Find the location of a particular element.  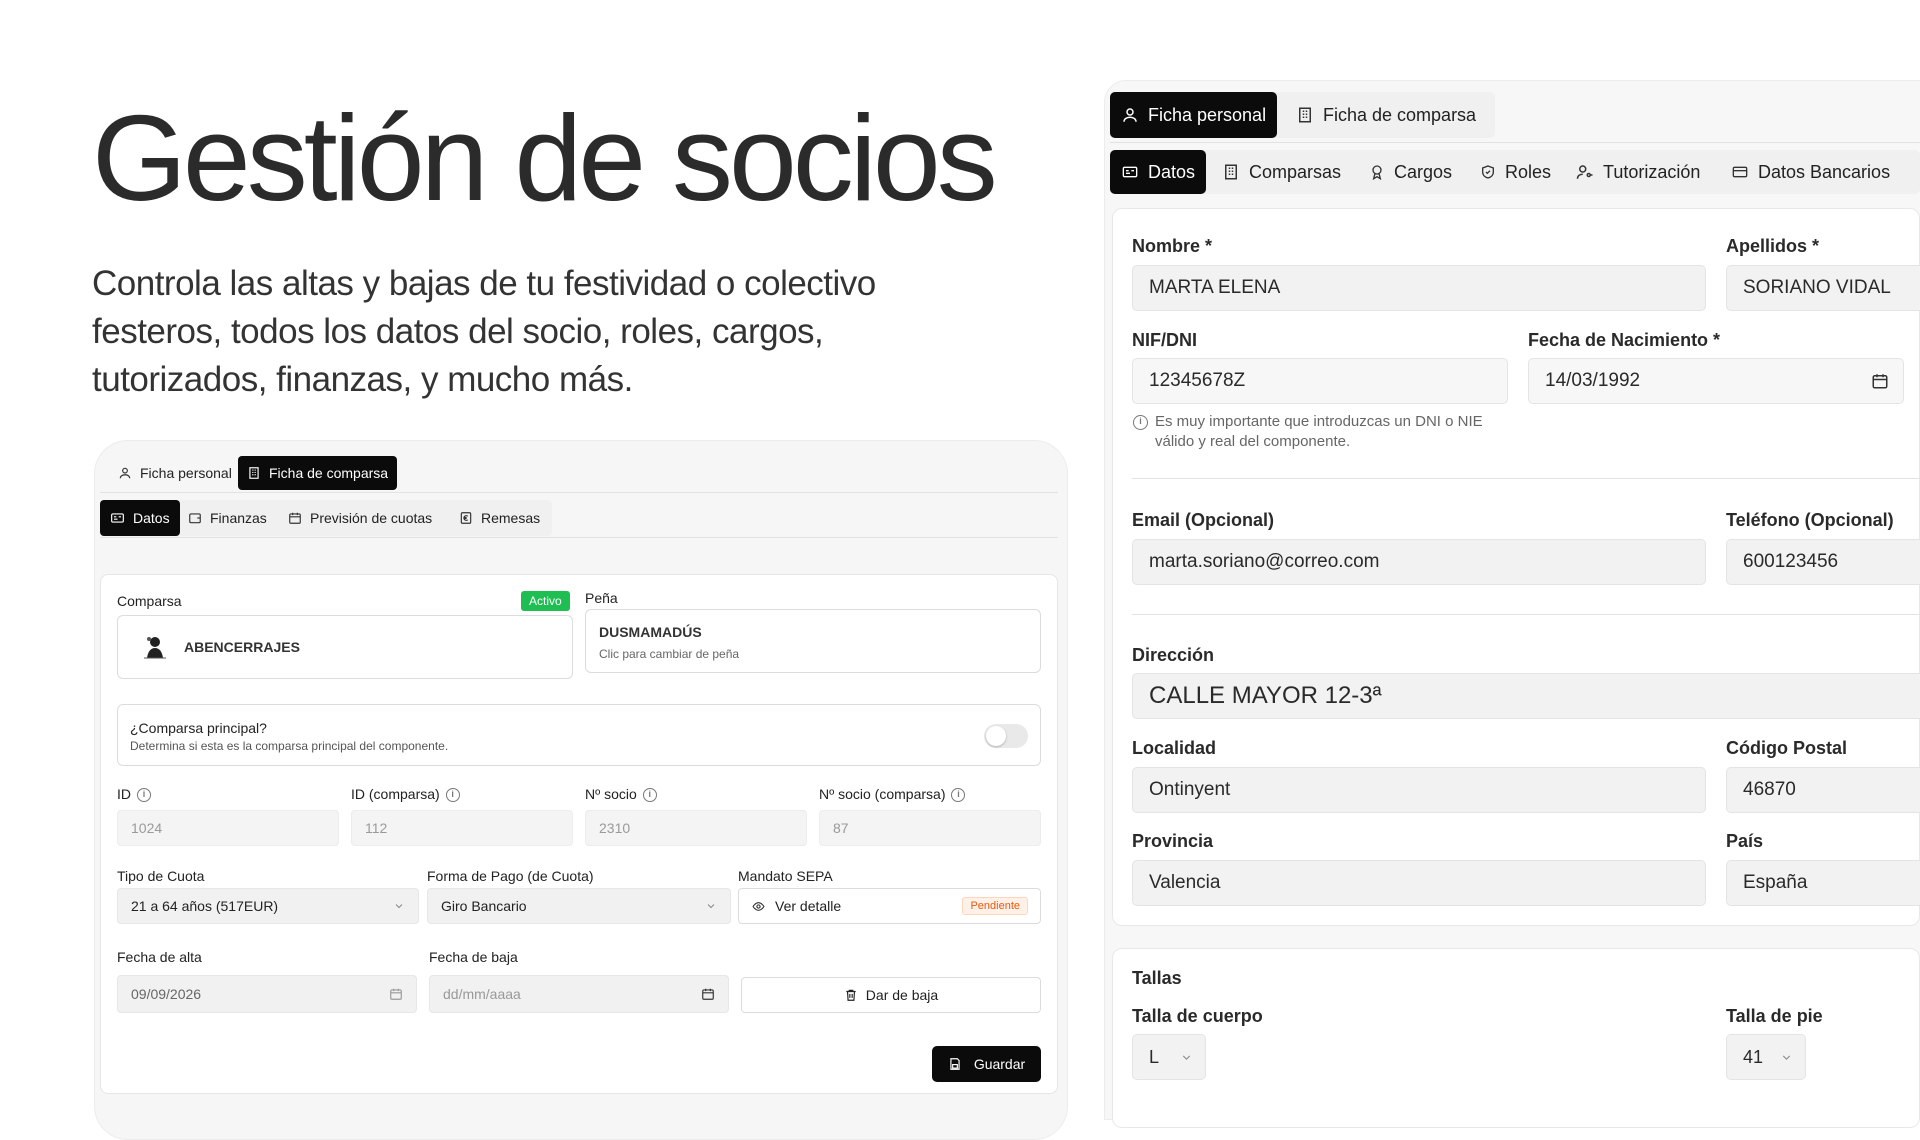

talla-cuerpo-select: L is located at coordinates (1169, 1057).